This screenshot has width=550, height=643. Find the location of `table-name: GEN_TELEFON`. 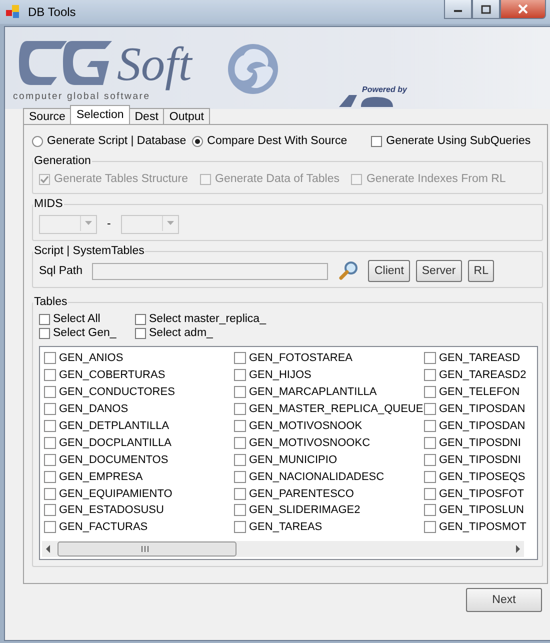

table-name: GEN_TELEFON is located at coordinates (479, 392).